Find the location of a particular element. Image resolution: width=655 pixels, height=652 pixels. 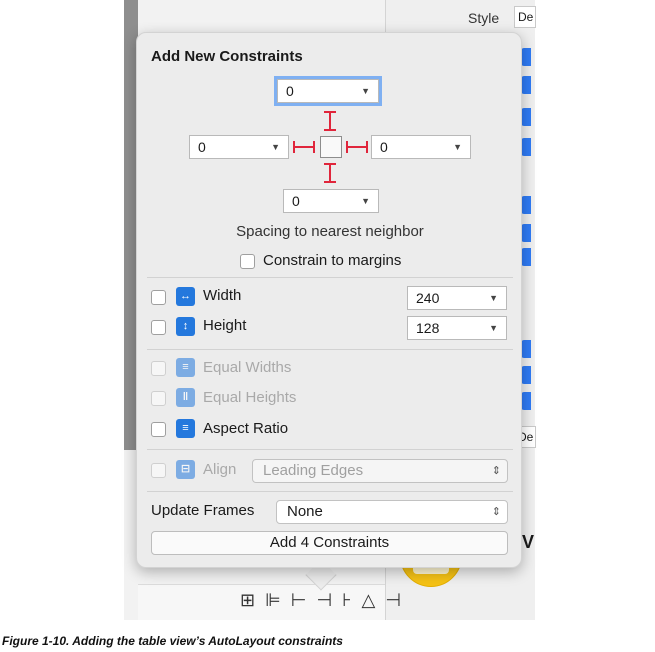

align-select-value: Leading Edges is located at coordinates (313, 470).